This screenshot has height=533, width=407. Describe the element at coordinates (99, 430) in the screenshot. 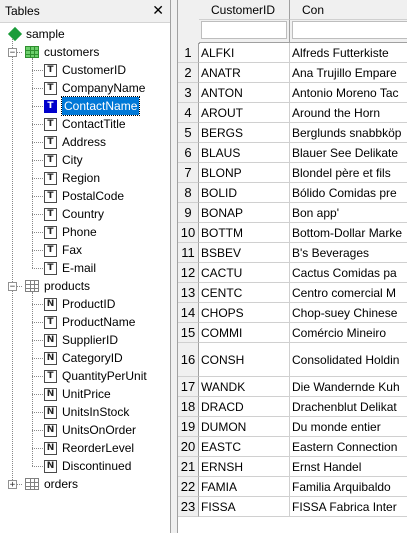

I see `field-node-unitsonorder: UnitsOnOrder` at that location.